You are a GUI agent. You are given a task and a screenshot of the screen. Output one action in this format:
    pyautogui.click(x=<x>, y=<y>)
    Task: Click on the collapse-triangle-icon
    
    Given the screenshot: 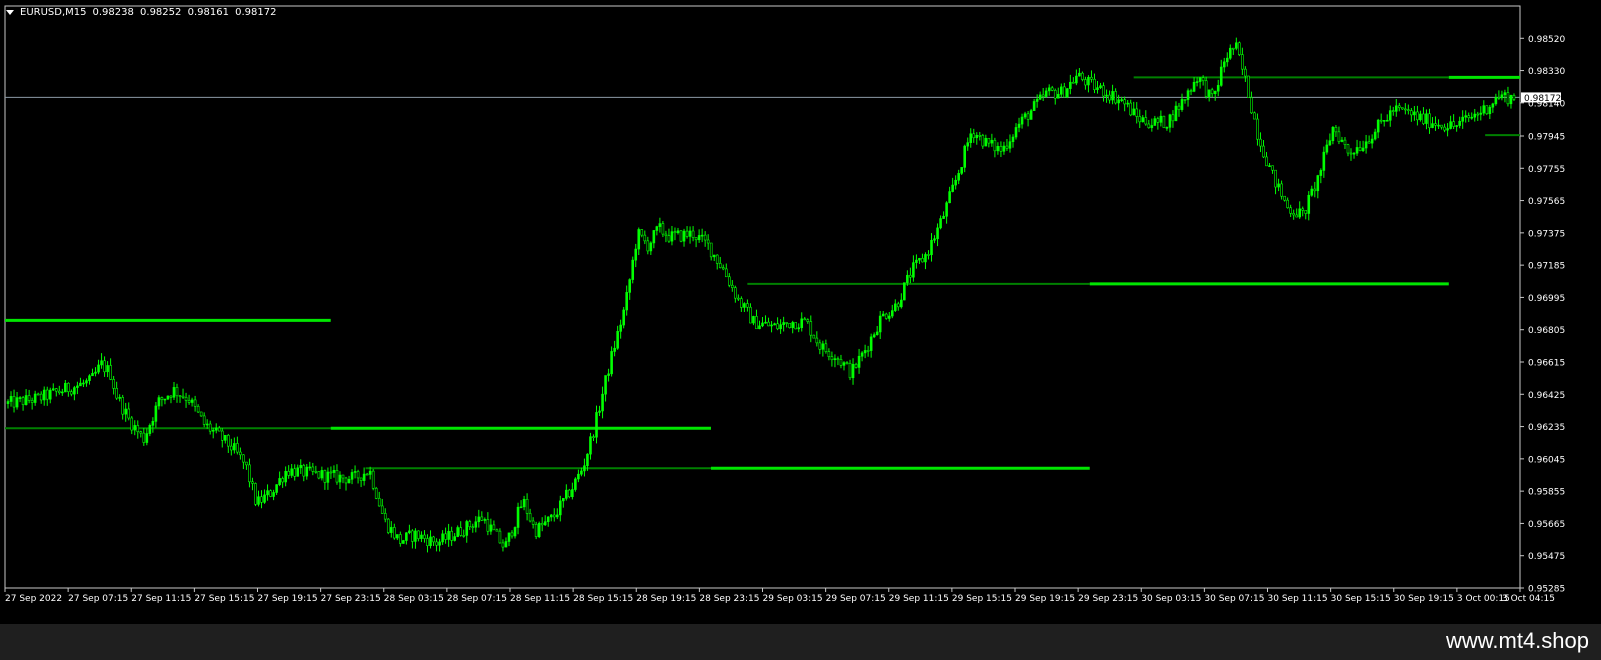 What is the action you would take?
    pyautogui.click(x=10, y=12)
    